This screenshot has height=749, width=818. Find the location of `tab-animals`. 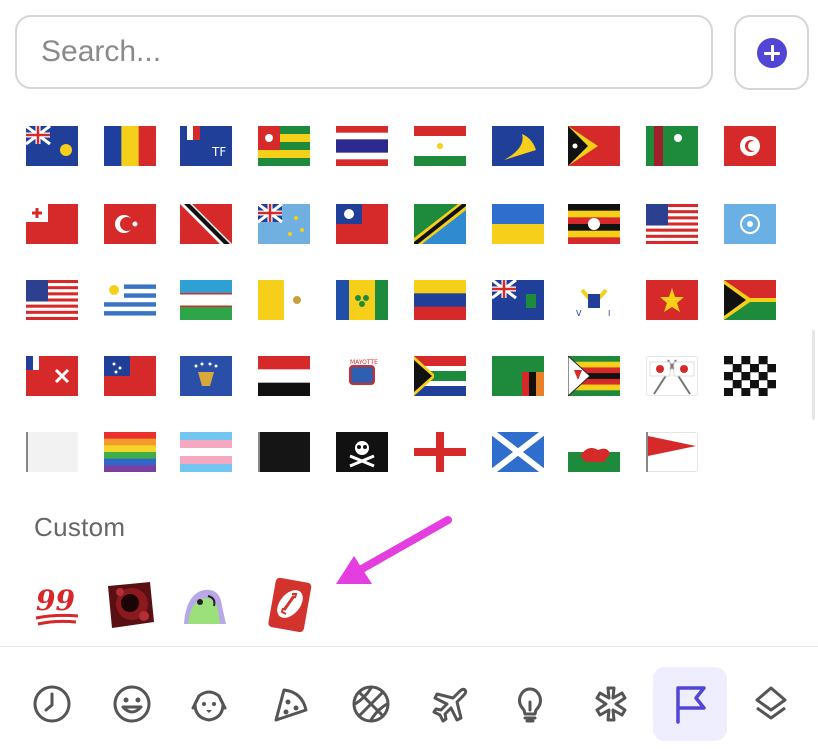

tab-animals is located at coordinates (209, 704).